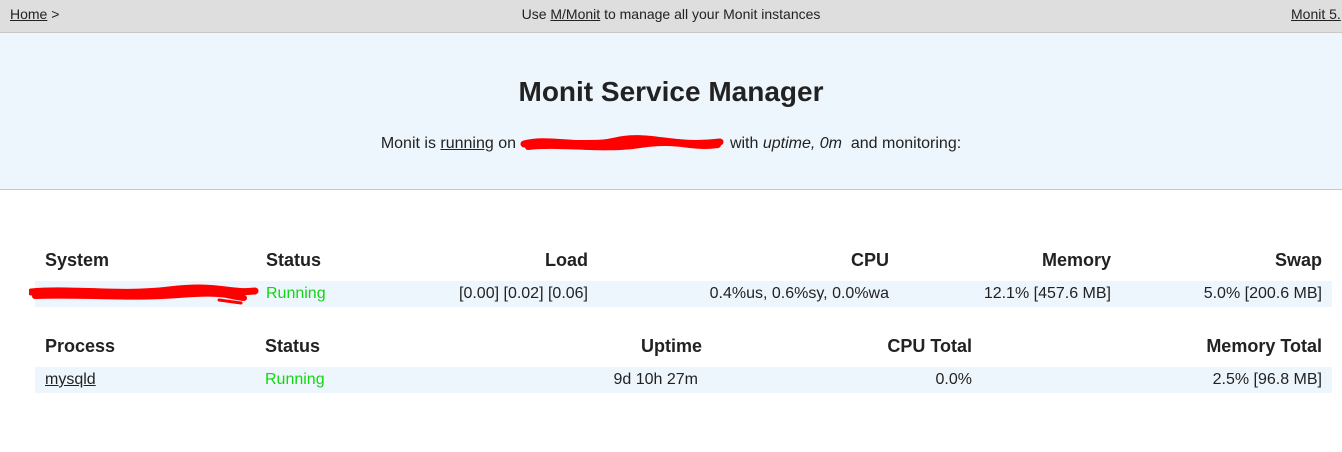  I want to click on version-area: Monit 5., so click(1316, 14).